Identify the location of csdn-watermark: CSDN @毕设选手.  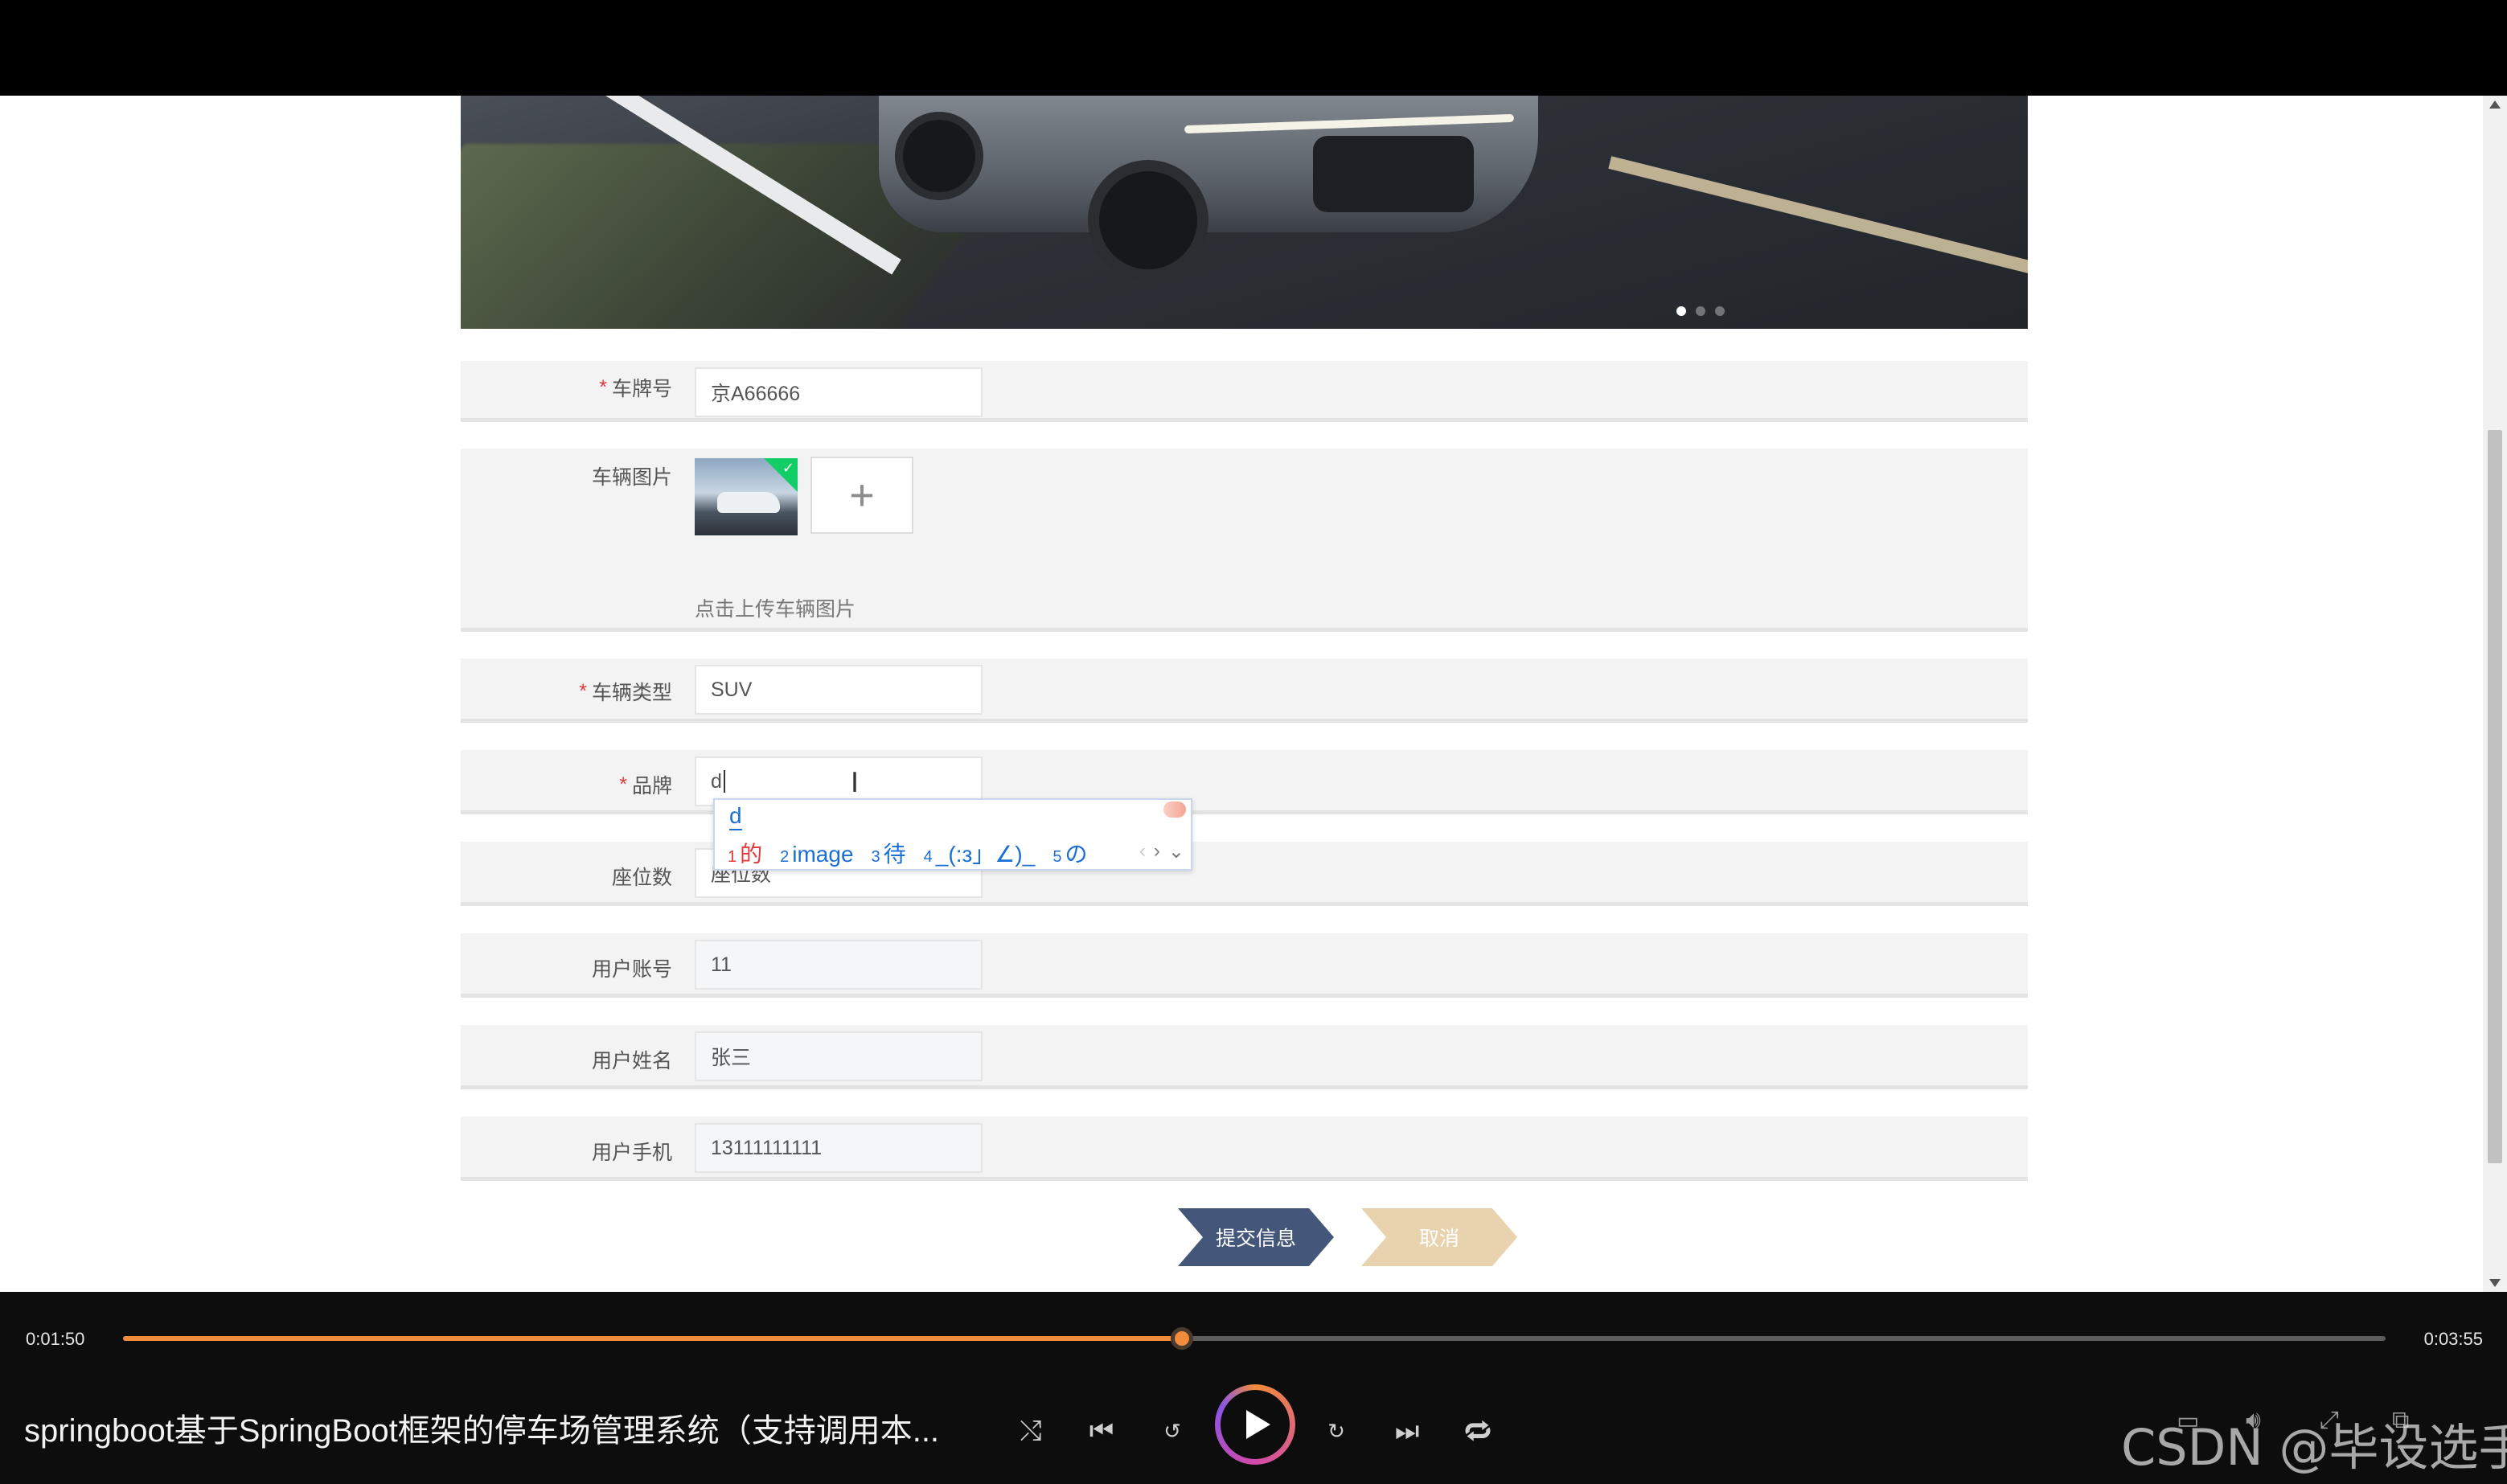
(2314, 1448).